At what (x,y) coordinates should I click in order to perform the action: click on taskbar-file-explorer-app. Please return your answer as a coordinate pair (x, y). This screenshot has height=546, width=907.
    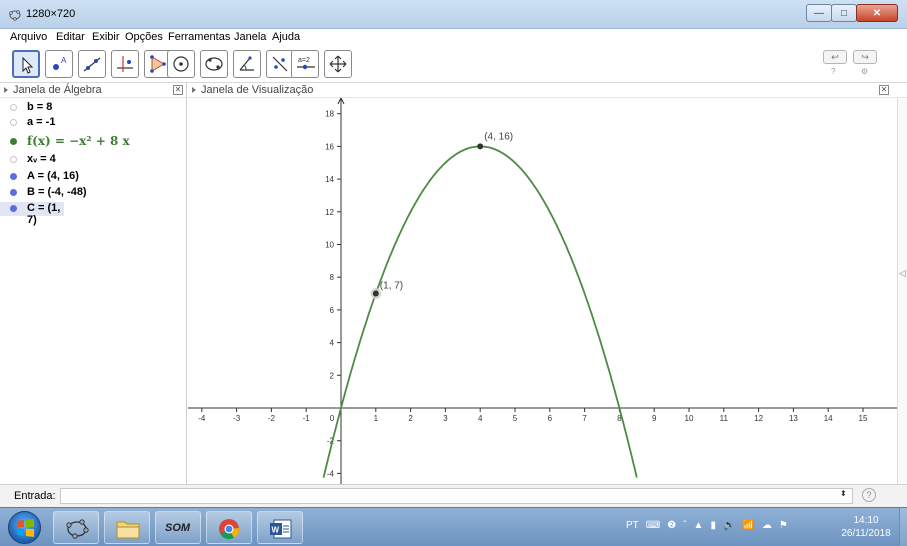
    Looking at the image, I should click on (127, 527).